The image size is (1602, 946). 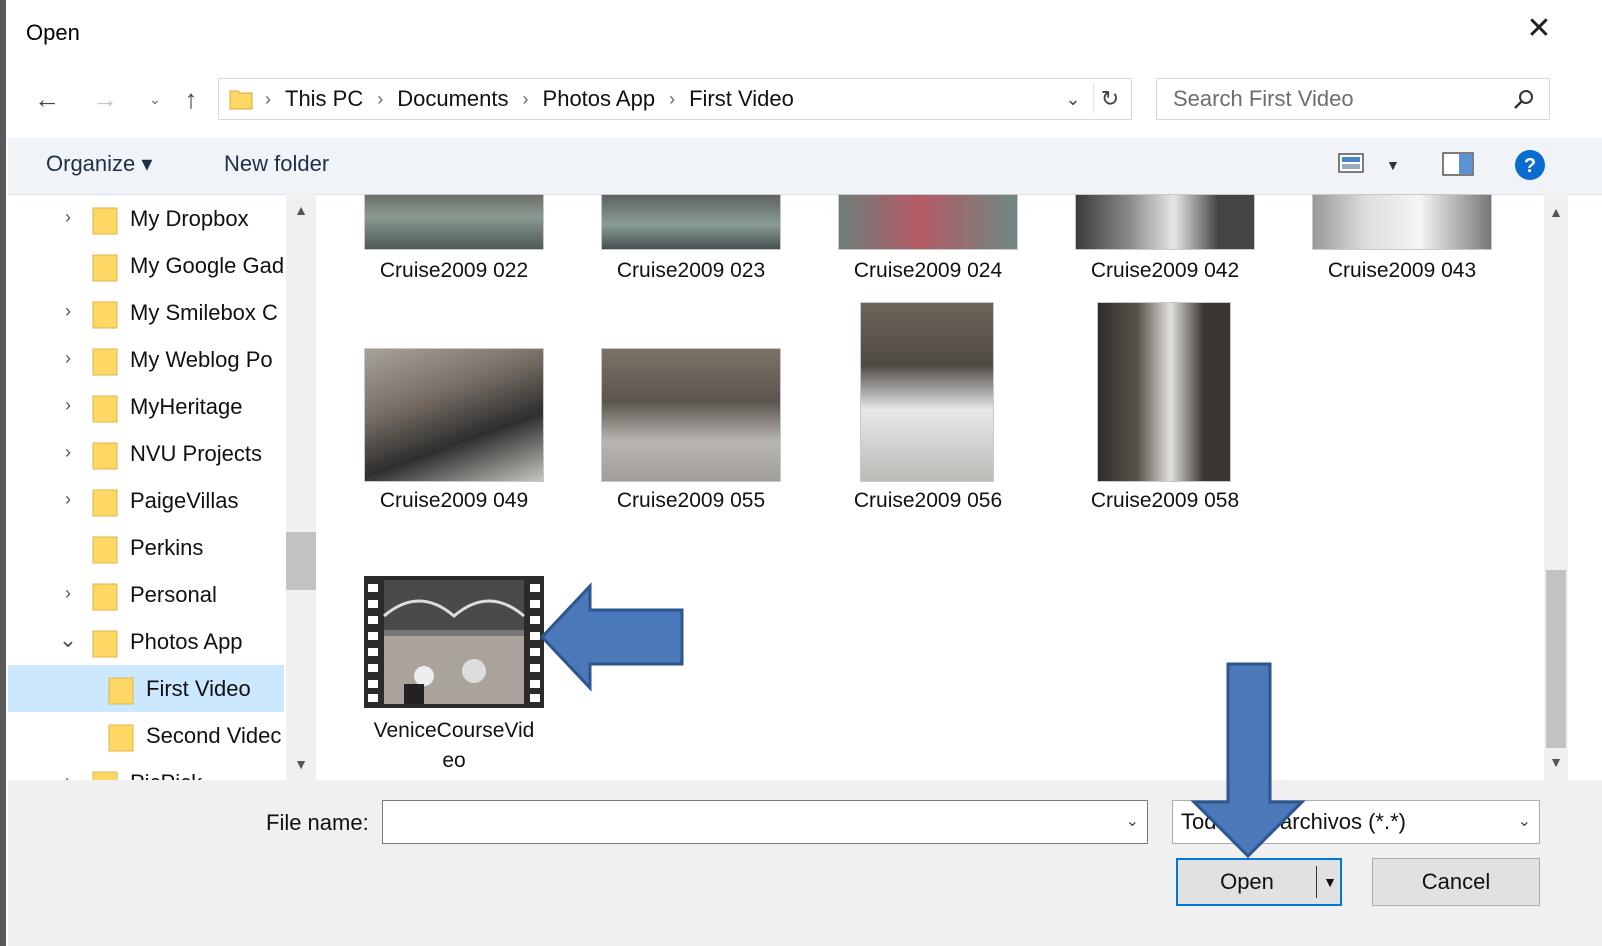 I want to click on file-item-cruise2009-055: Cruise2009 055, so click(x=691, y=412).